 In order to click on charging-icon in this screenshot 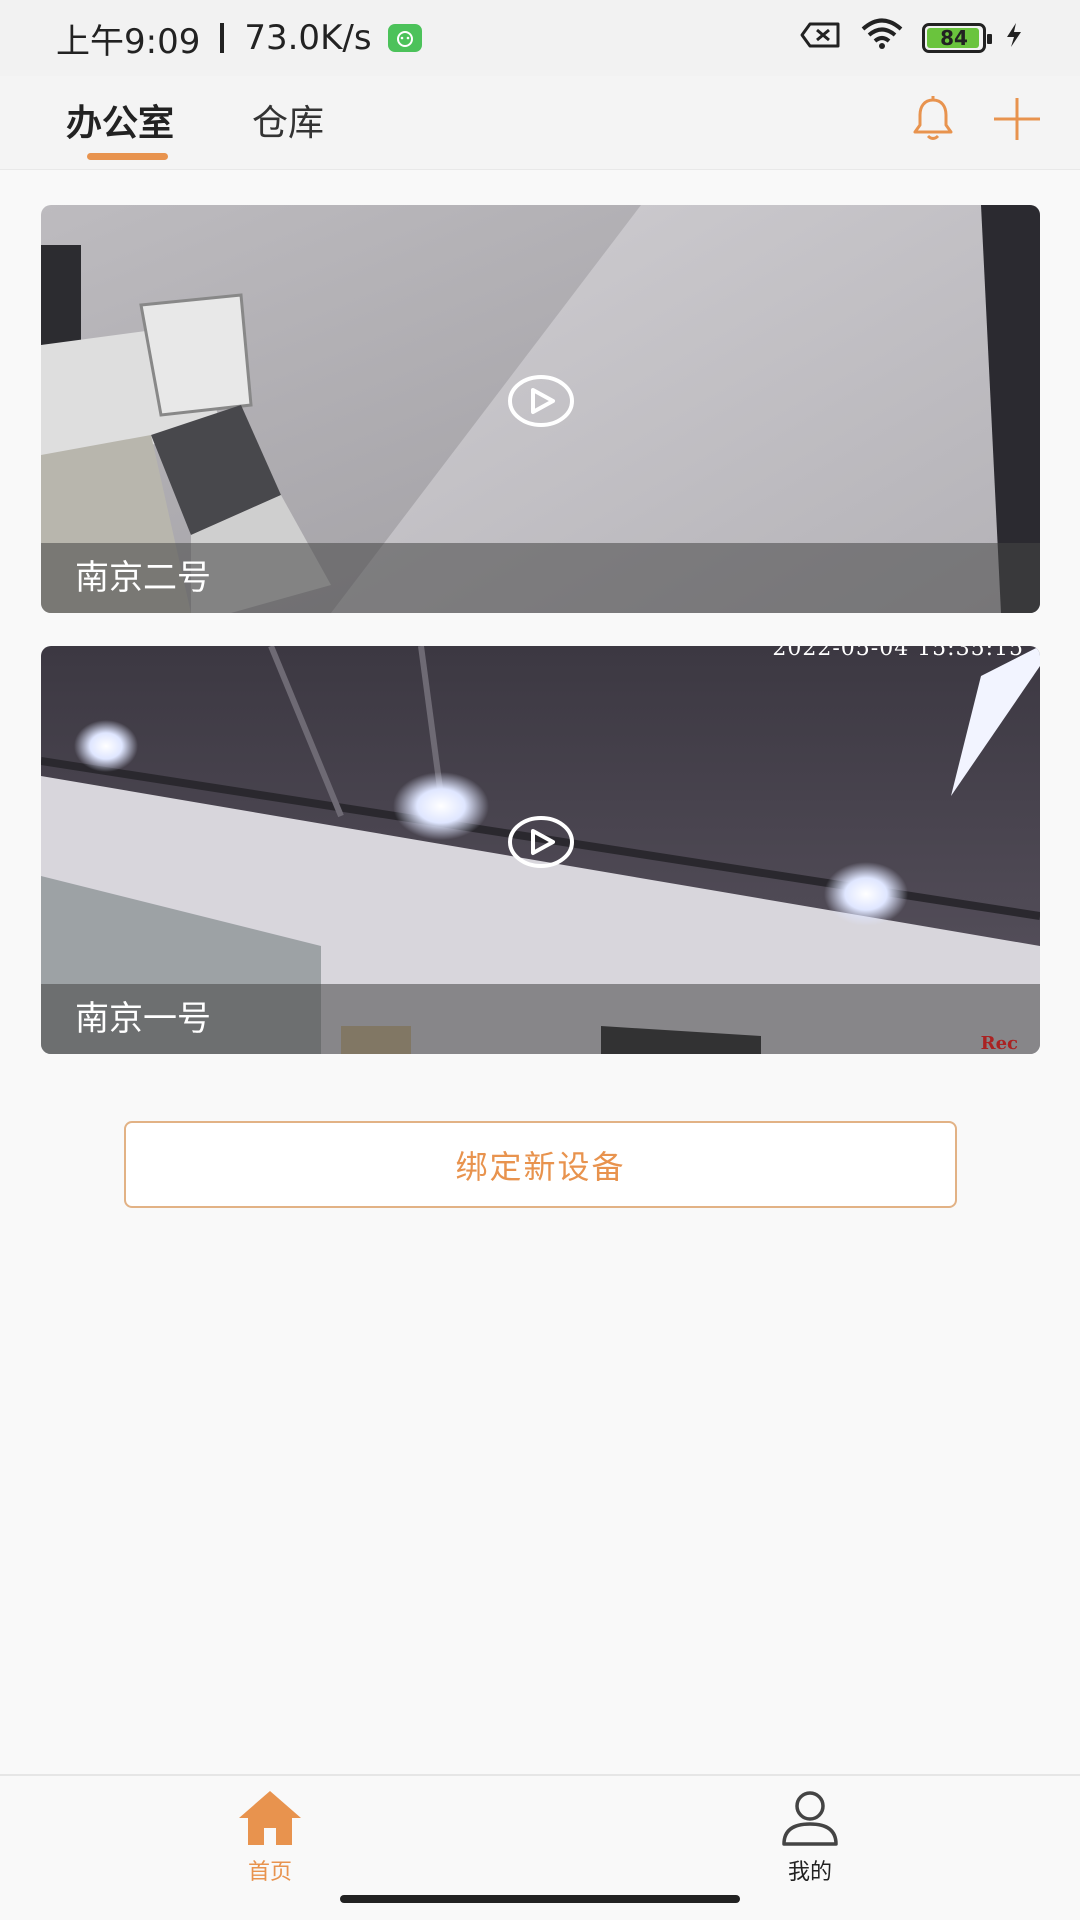, I will do `click(1014, 38)`.